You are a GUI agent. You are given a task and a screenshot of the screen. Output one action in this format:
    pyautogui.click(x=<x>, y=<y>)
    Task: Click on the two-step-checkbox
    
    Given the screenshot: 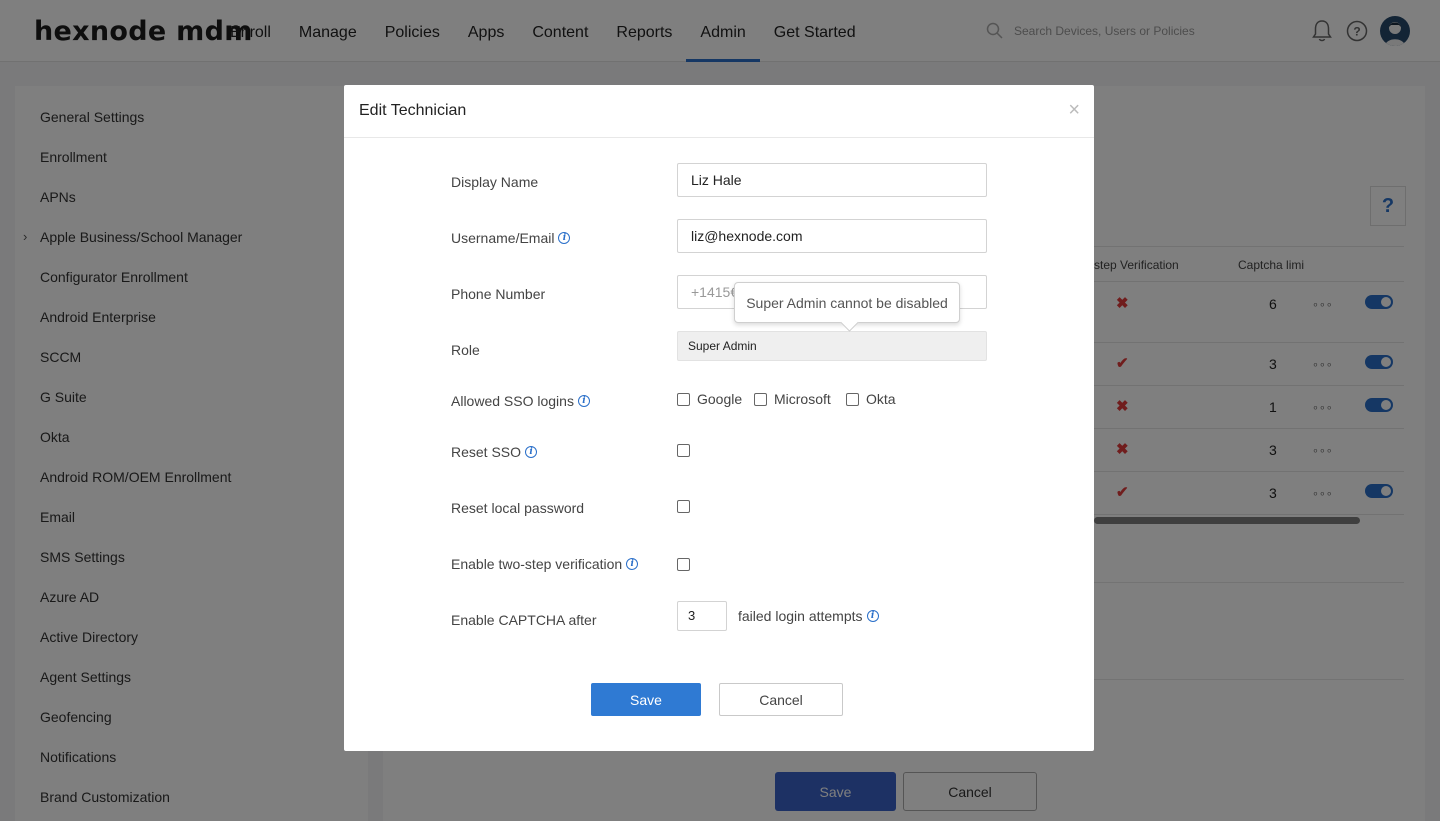 What is the action you would take?
    pyautogui.click(x=683, y=564)
    